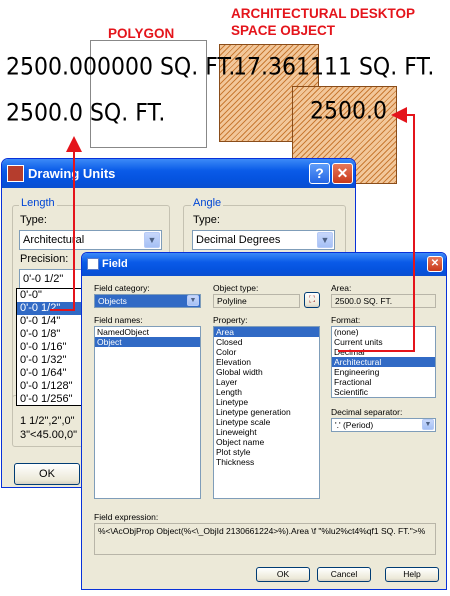 The height and width of the screenshot is (596, 450). I want to click on arrow-format-to-space, so click(376, 229).